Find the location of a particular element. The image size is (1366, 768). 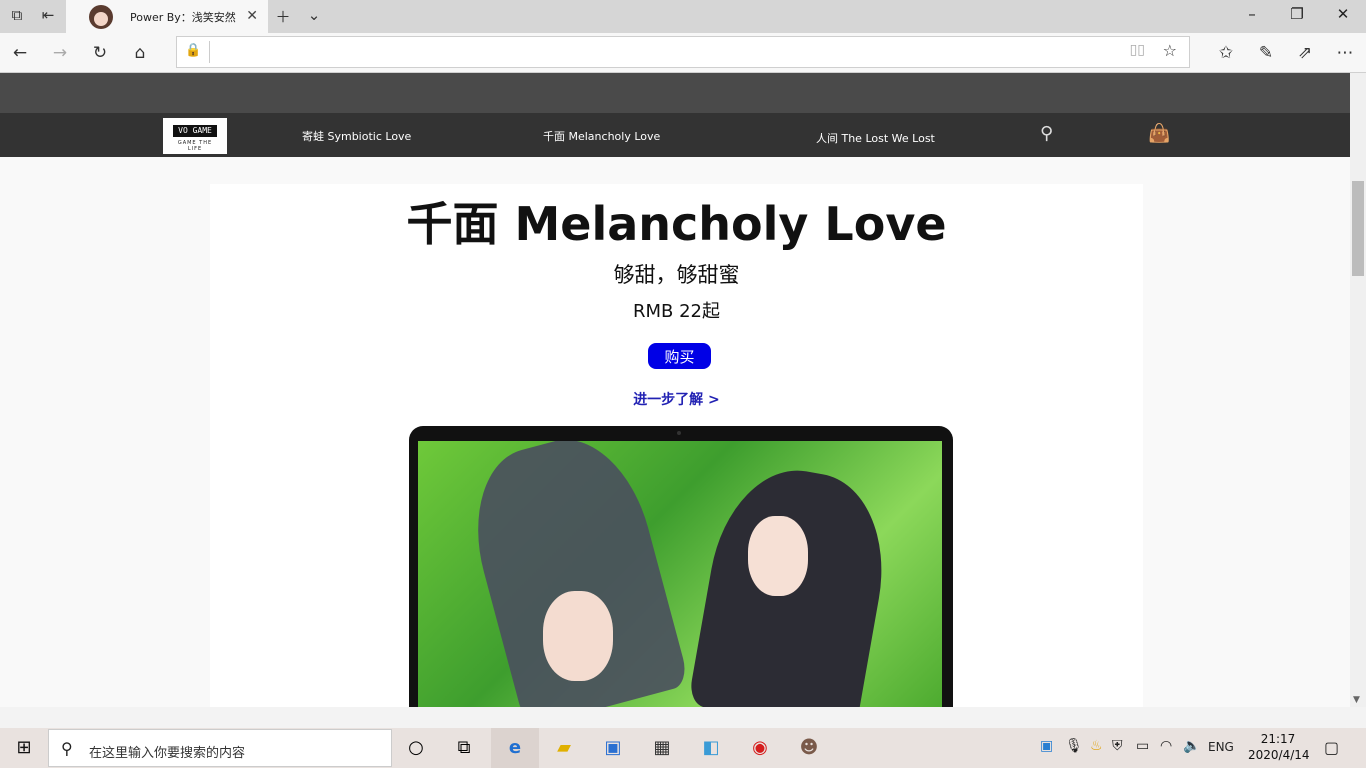

reading-view-icon: ▯▯ is located at coordinates (1137, 50).